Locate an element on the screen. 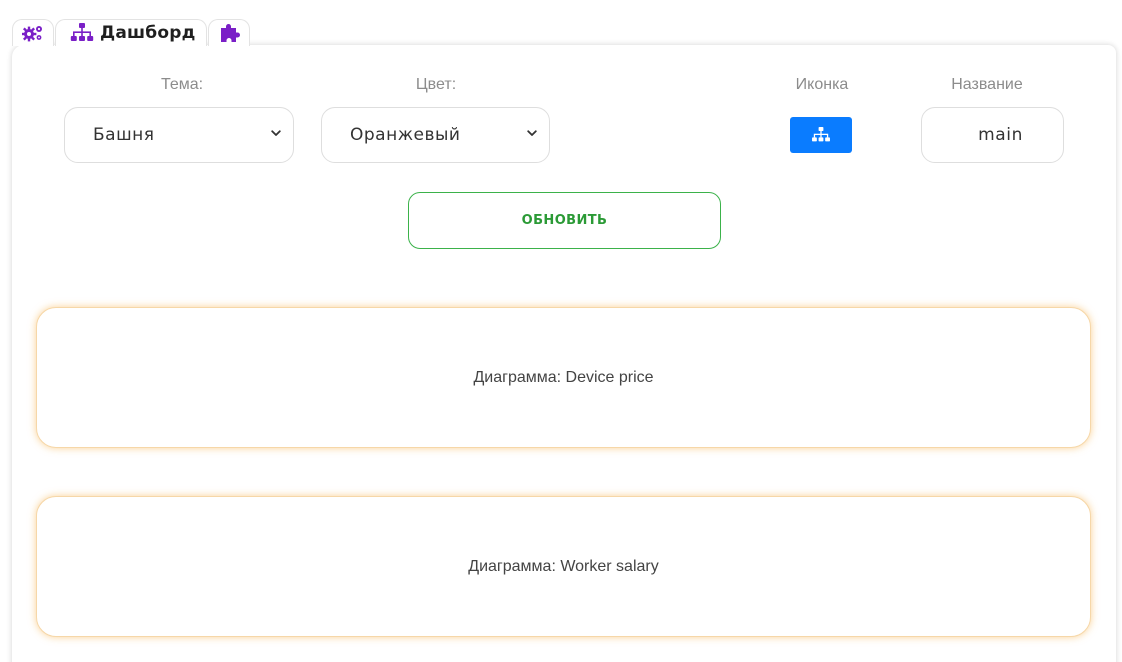  puzzle-icon is located at coordinates (230, 33).